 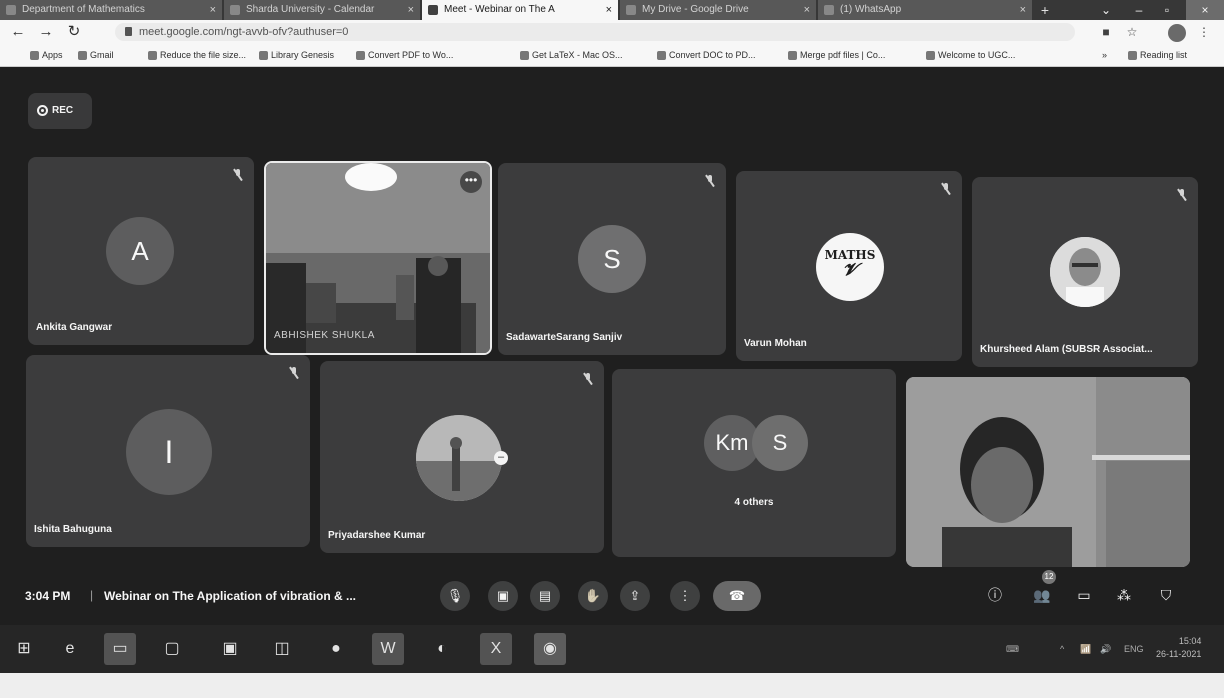 I want to click on monitor-icon: ◫, so click(x=282, y=649).